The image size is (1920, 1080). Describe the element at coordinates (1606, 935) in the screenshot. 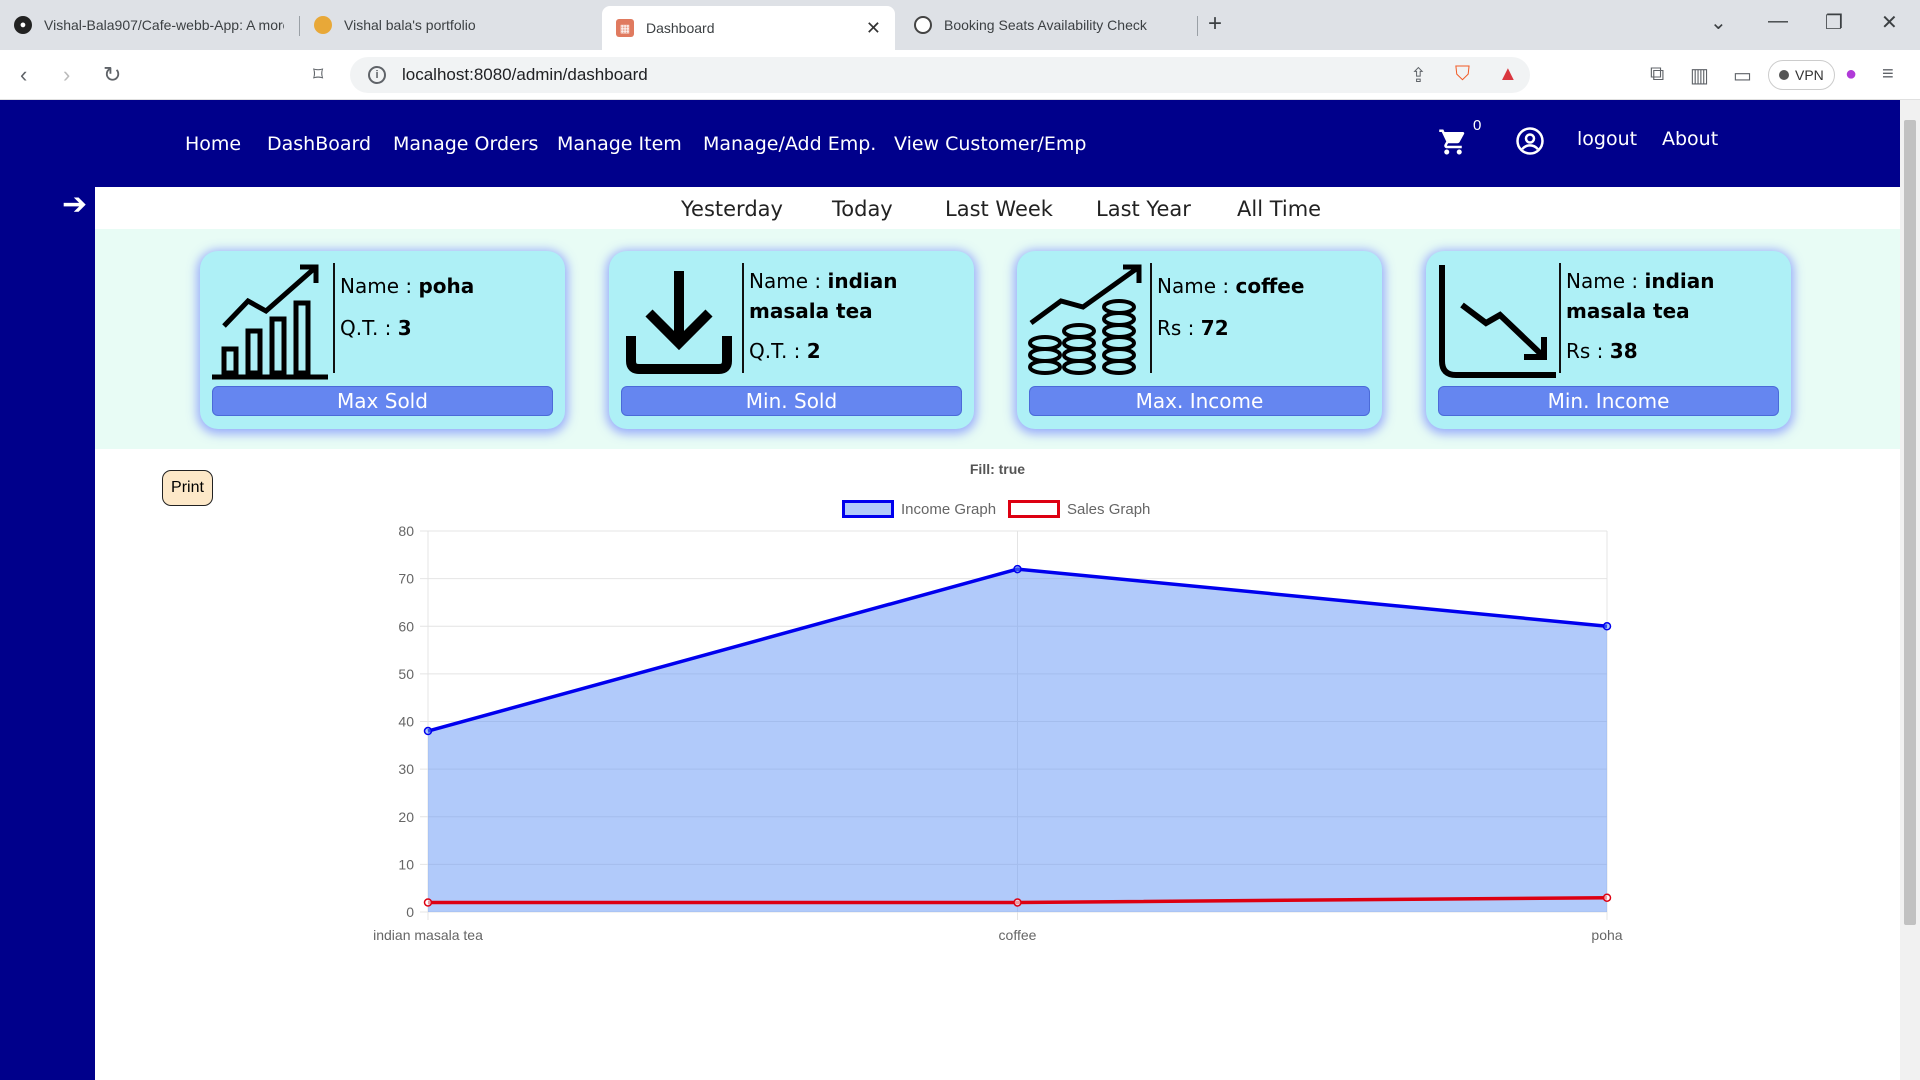

I see `x-tick-label: poha` at that location.